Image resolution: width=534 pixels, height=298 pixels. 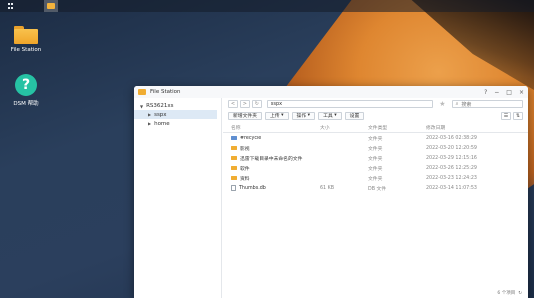 I want to click on tree-root-label: RS3621xs, so click(x=160, y=106).